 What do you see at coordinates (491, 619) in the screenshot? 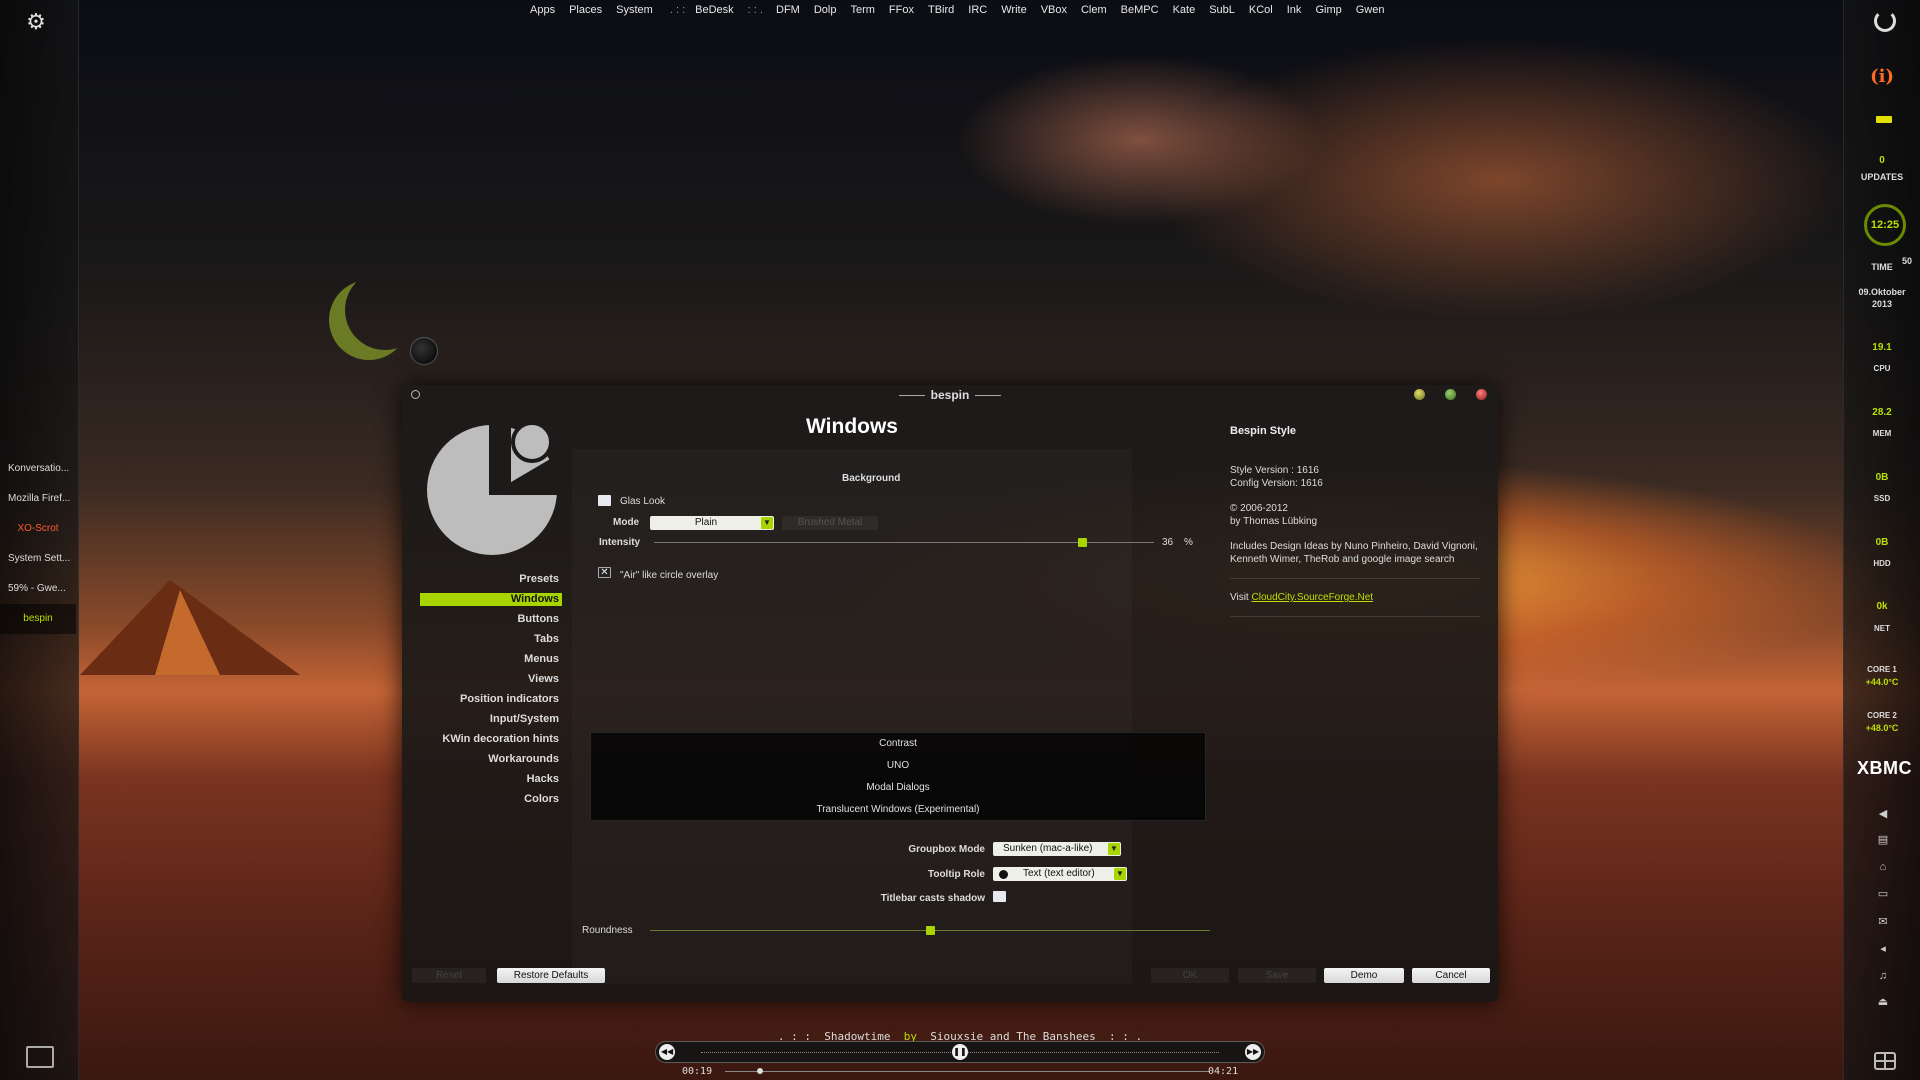
I see `nav-buttons: Buttons` at bounding box center [491, 619].